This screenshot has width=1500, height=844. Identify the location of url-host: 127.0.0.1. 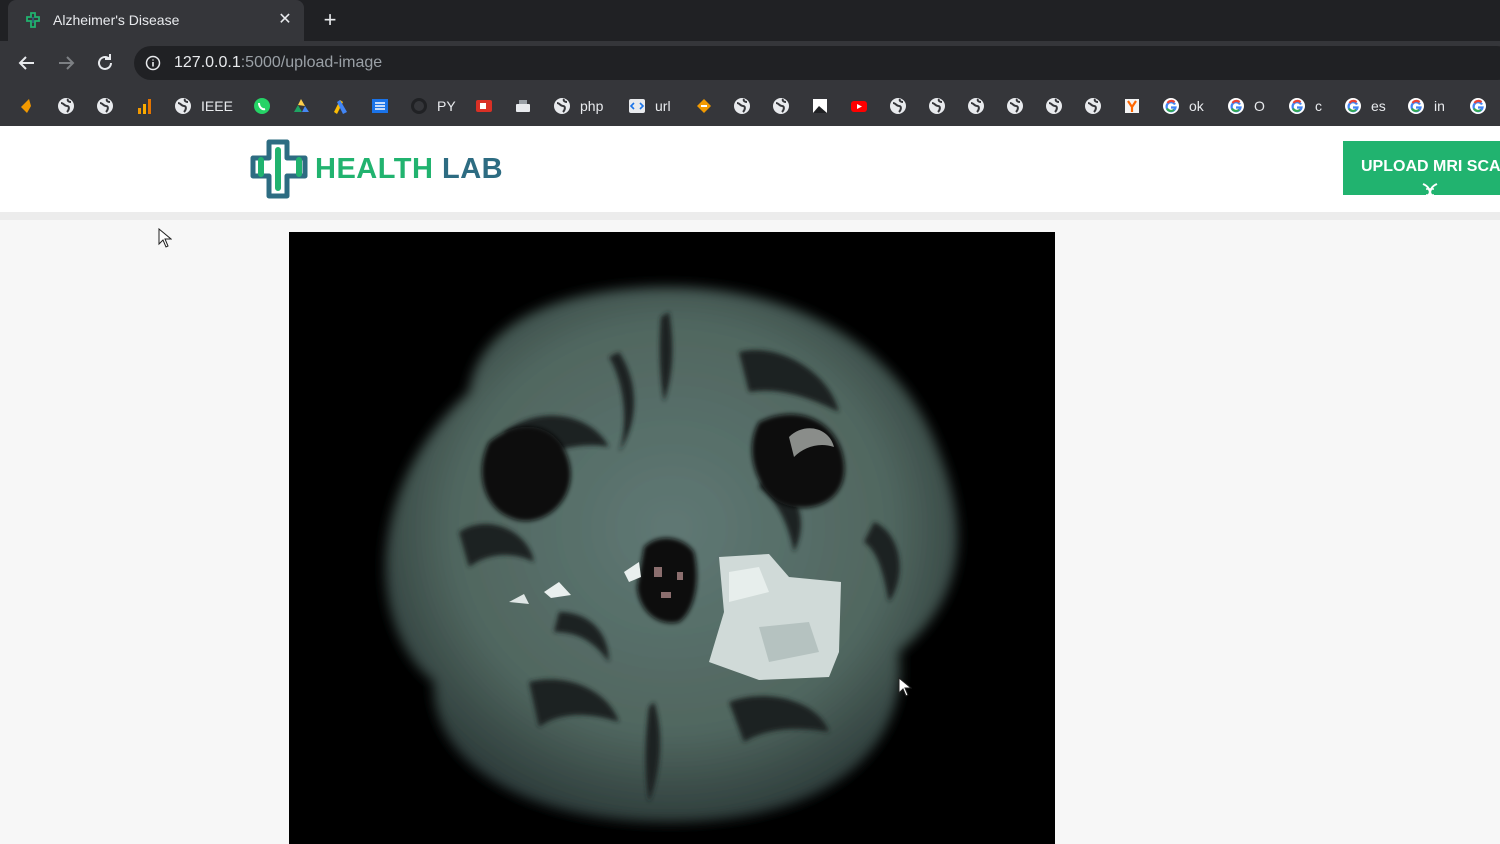
(207, 62).